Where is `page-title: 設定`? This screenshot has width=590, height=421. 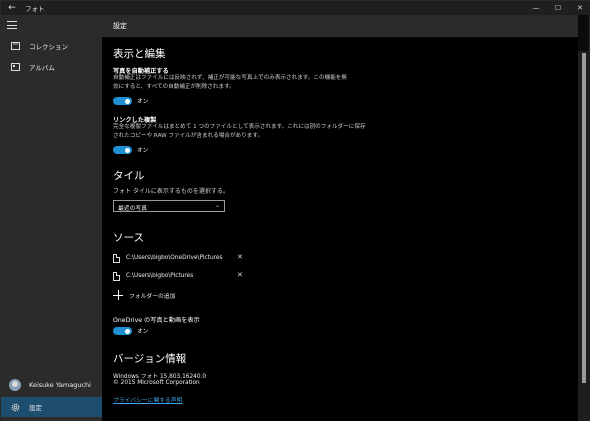
page-title: 設定 is located at coordinates (120, 26).